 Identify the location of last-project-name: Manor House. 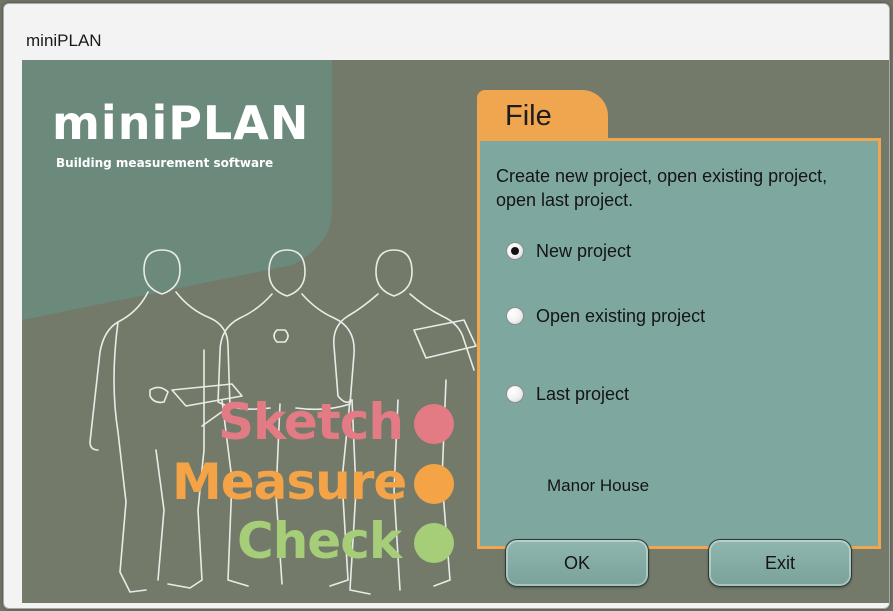
(598, 485).